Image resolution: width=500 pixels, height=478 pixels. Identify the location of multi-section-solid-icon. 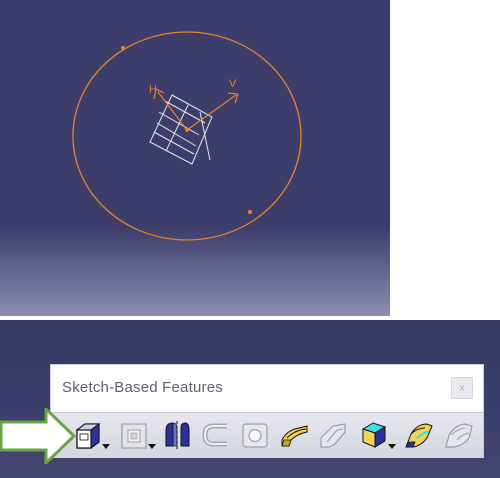
(419, 435).